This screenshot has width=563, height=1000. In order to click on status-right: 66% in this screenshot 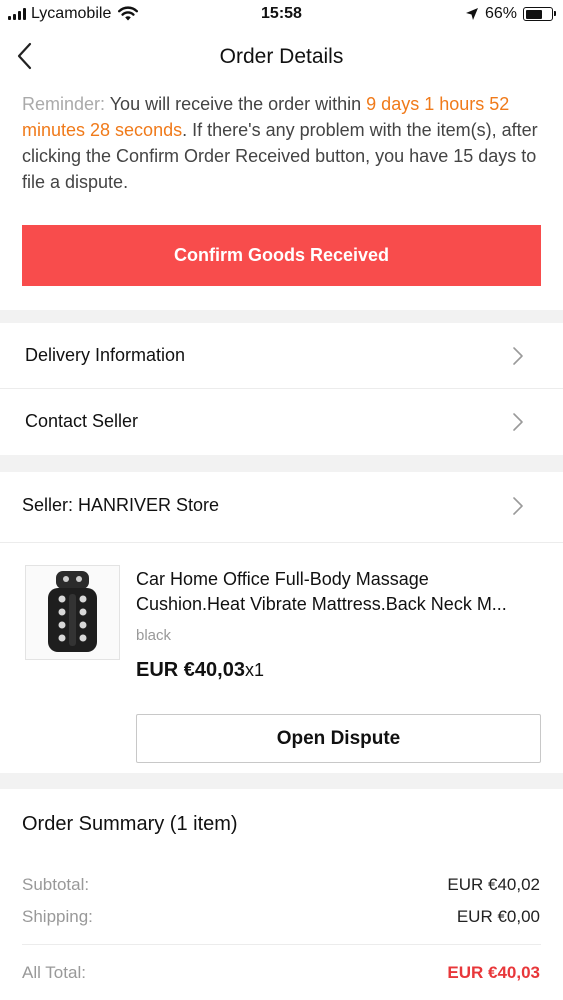, I will do `click(510, 14)`.